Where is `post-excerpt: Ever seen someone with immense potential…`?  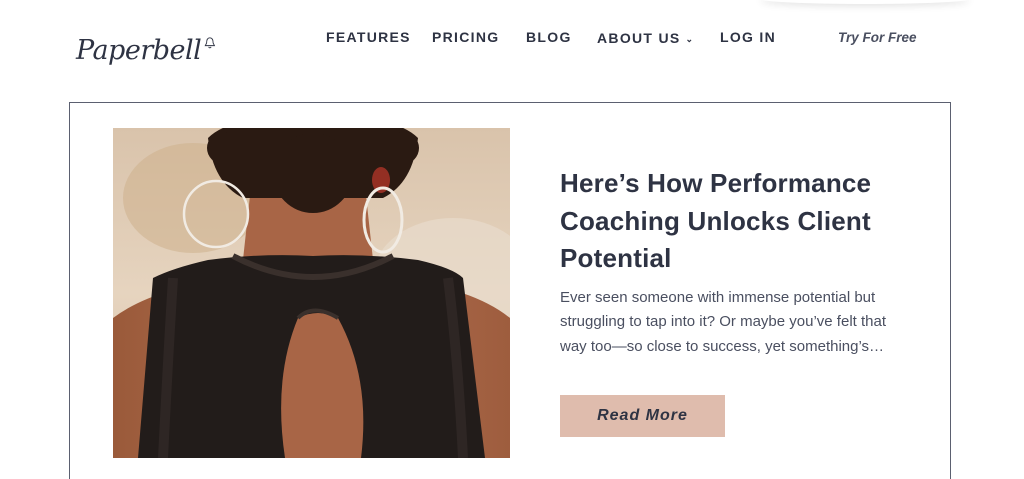 post-excerpt: Ever seen someone with immense potential… is located at coordinates (723, 322).